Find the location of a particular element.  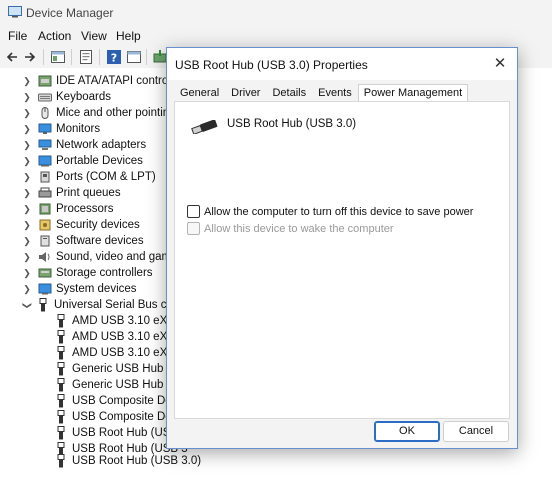

menu-bar: File Action View Help is located at coordinates (276, 36).